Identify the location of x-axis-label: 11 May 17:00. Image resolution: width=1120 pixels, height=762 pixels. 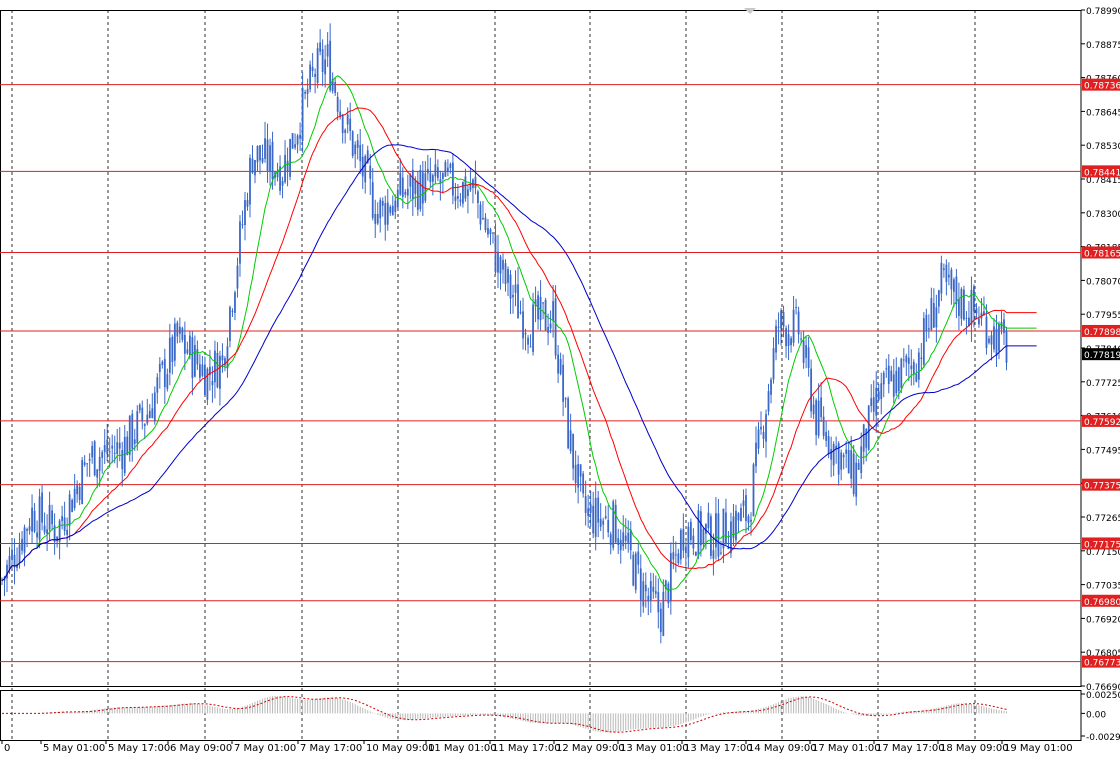
(526, 748).